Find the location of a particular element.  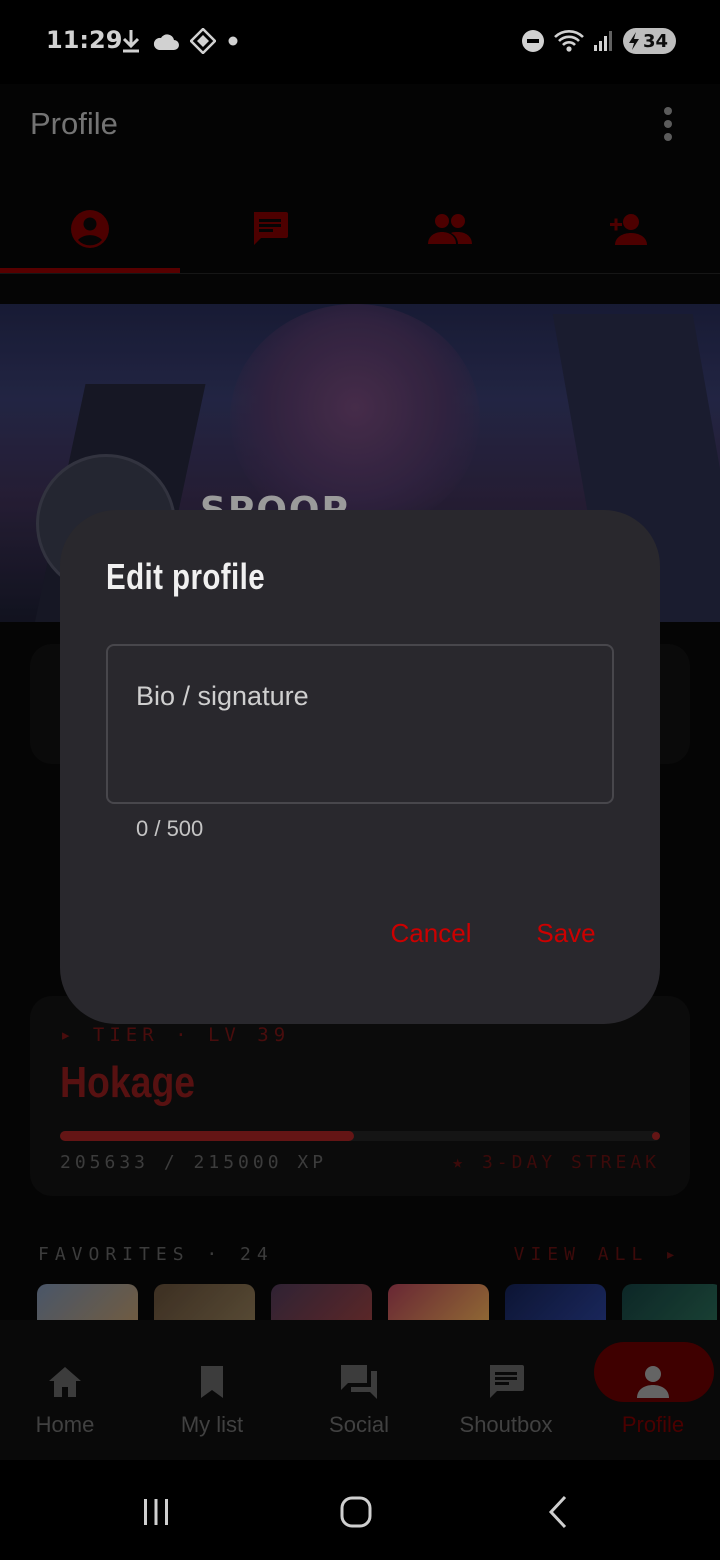

system-navigation-bar is located at coordinates (360, 1510).